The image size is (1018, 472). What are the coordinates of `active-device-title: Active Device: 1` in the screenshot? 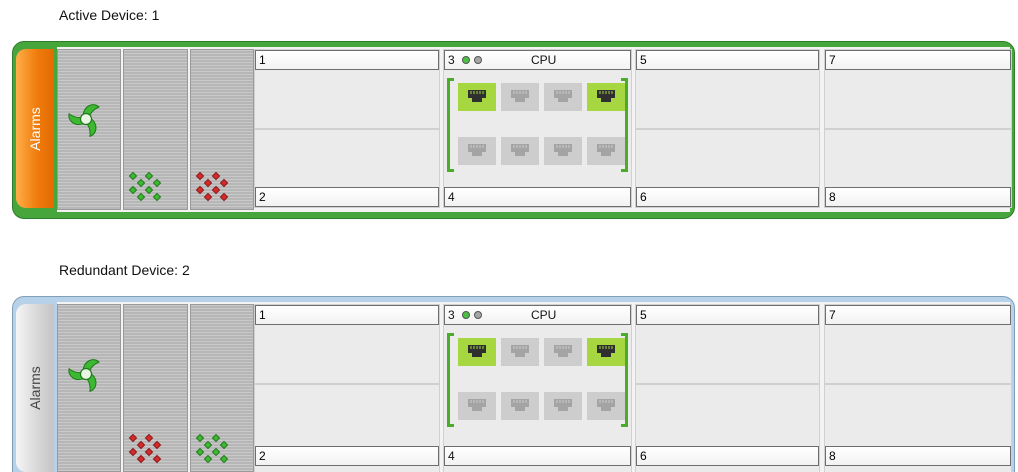 It's located at (109, 15).